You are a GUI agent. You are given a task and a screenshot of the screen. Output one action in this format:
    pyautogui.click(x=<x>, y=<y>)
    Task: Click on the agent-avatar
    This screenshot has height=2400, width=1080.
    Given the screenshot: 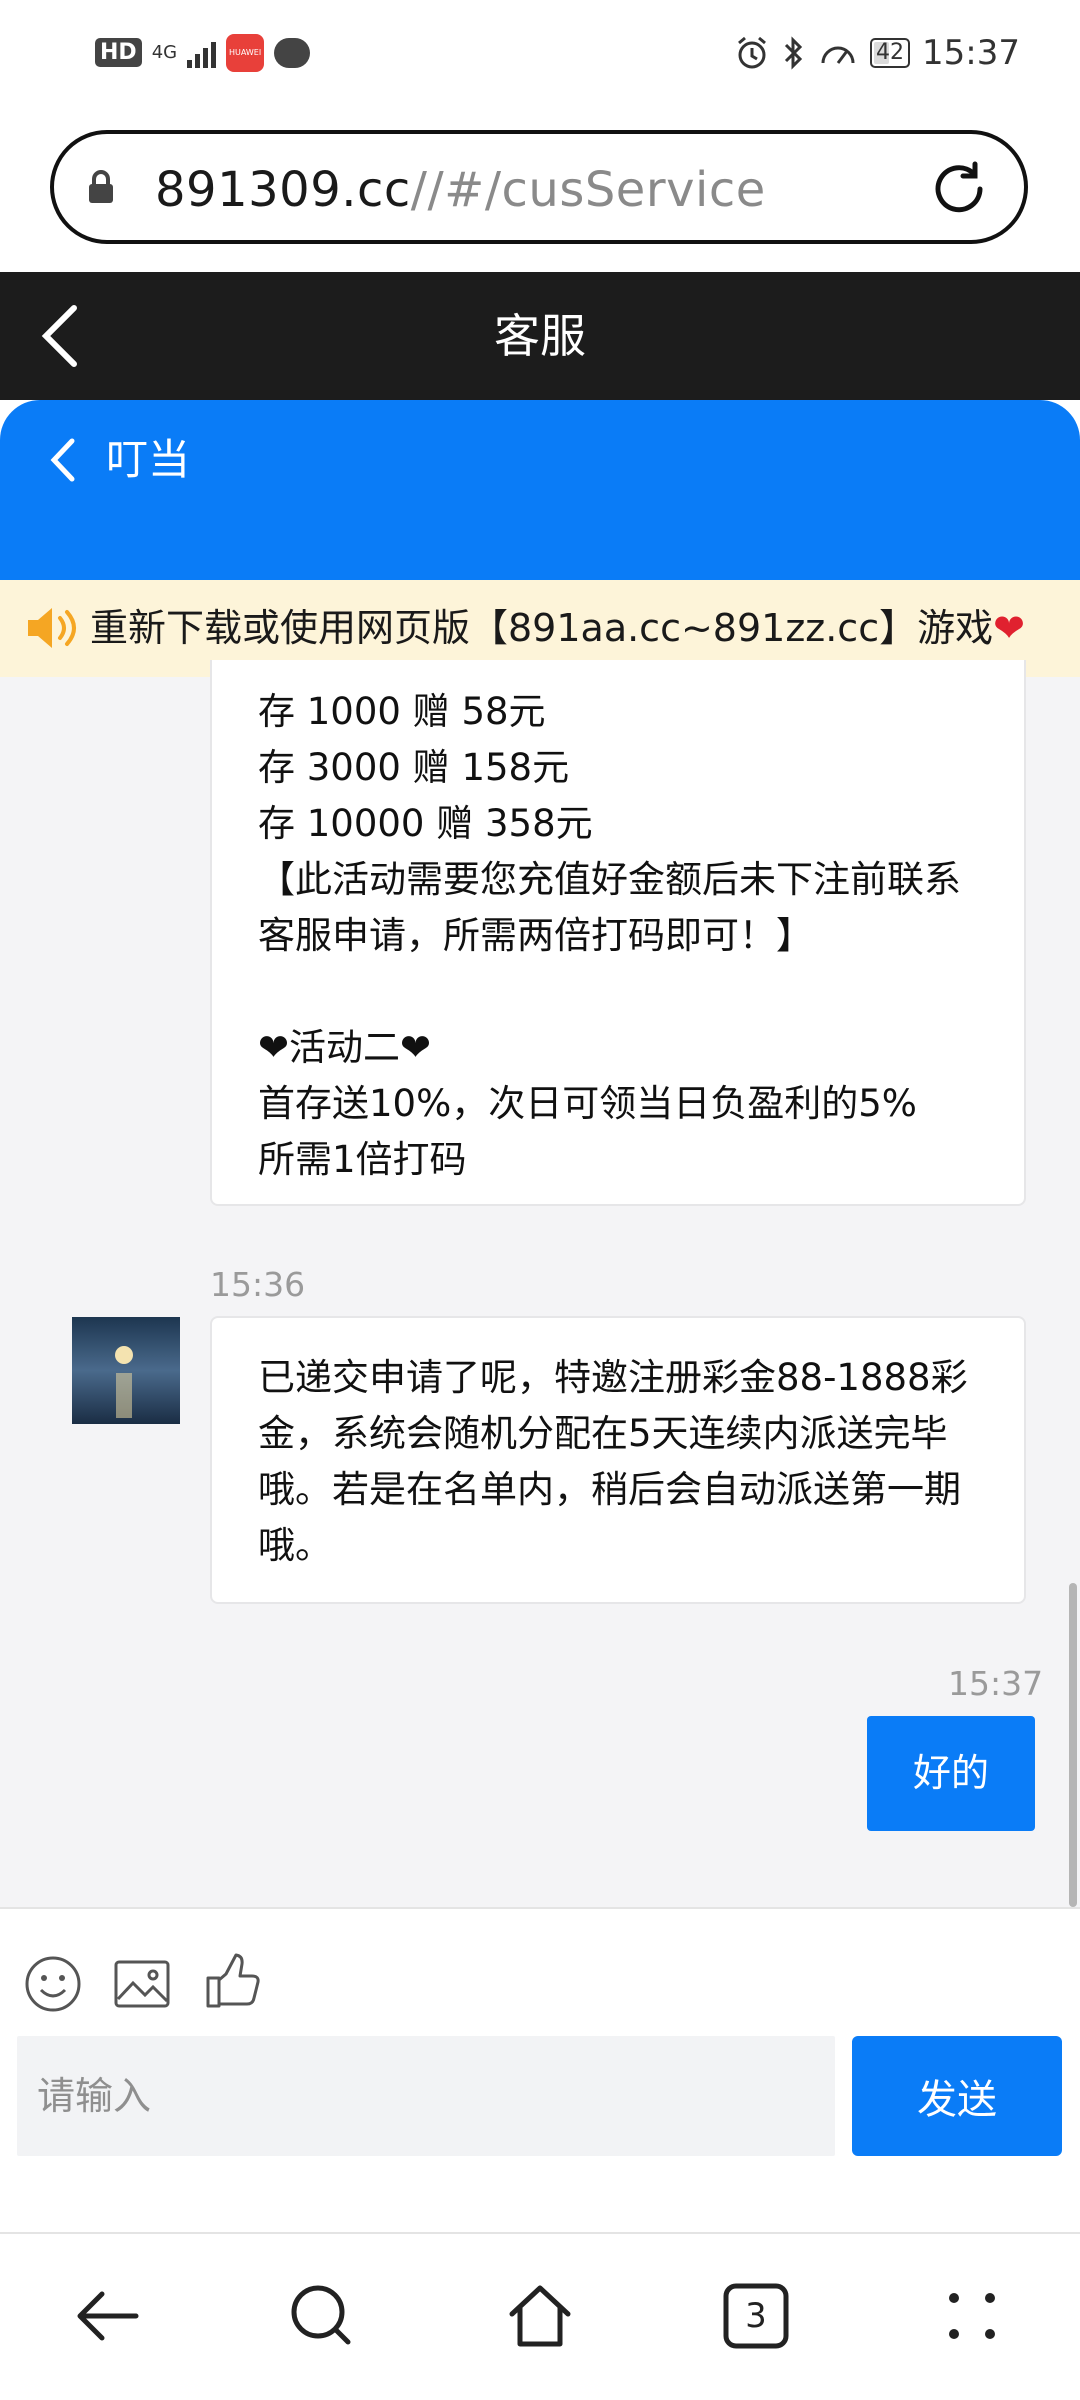 What is the action you would take?
    pyautogui.click(x=126, y=1370)
    